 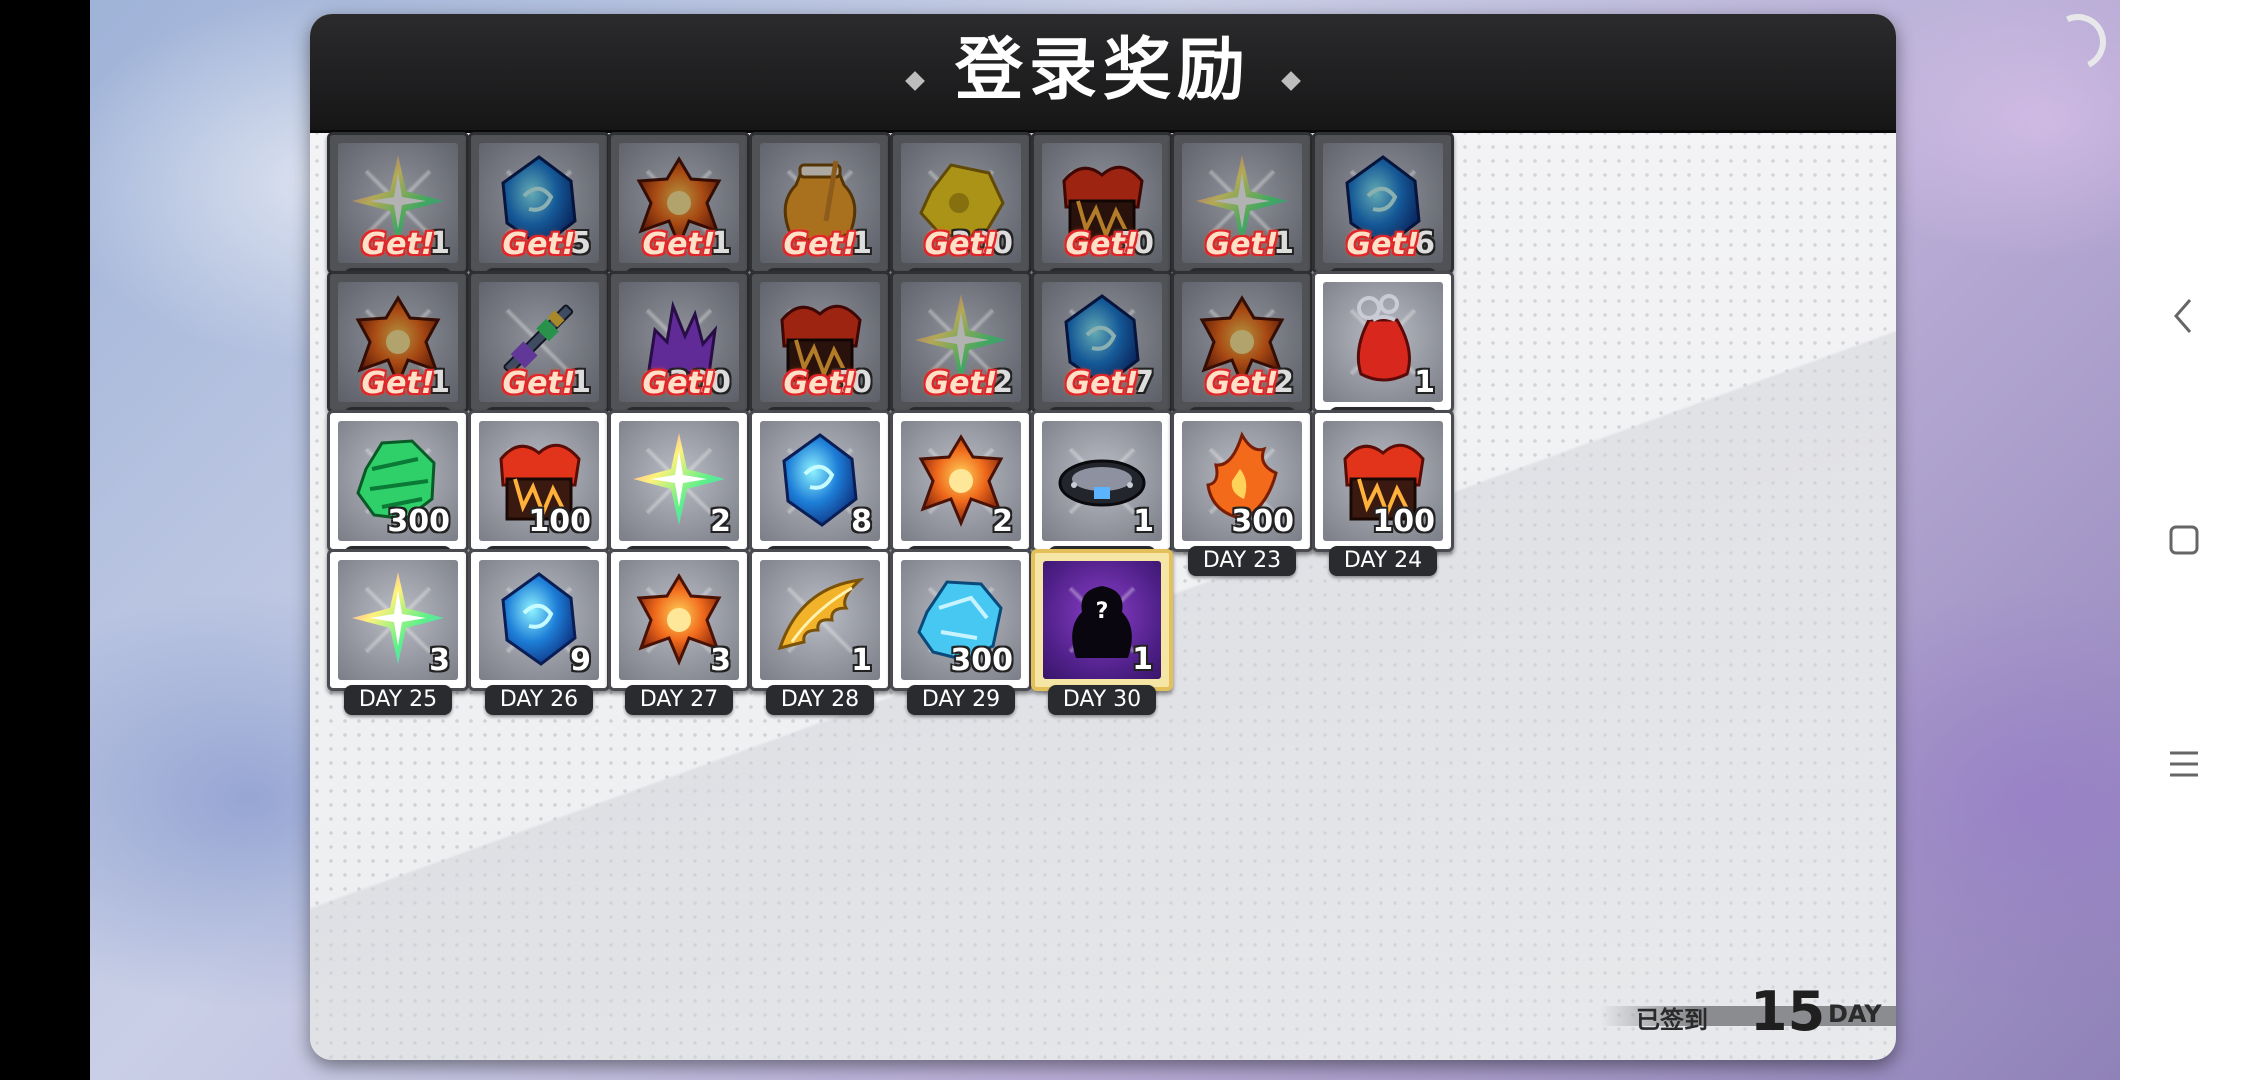 I want to click on reward-cell-day-30: ? 1 DAY 30, so click(x=1102, y=633).